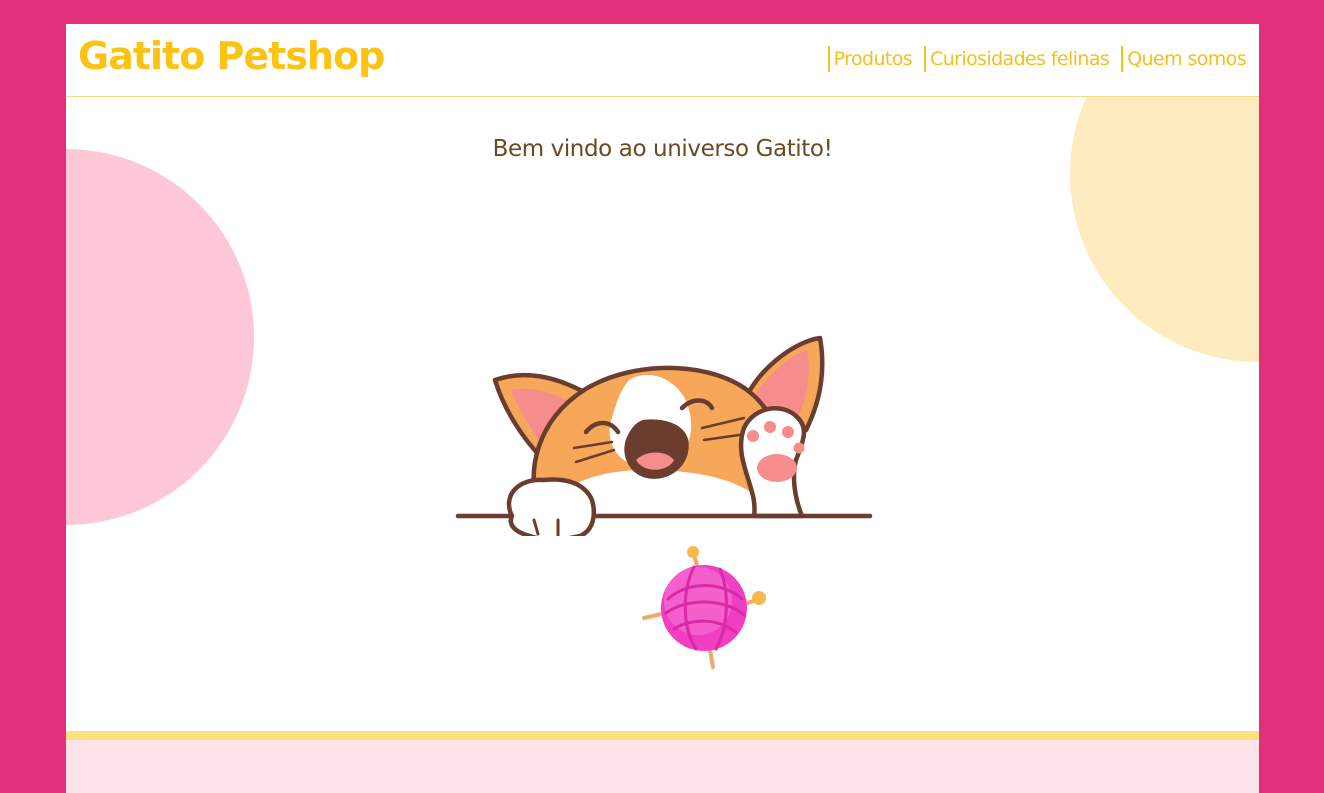 The height and width of the screenshot is (793, 1324). What do you see at coordinates (1017, 59) in the screenshot?
I see `nav-link-curiosidades-felinas: Curiosidades felinas` at bounding box center [1017, 59].